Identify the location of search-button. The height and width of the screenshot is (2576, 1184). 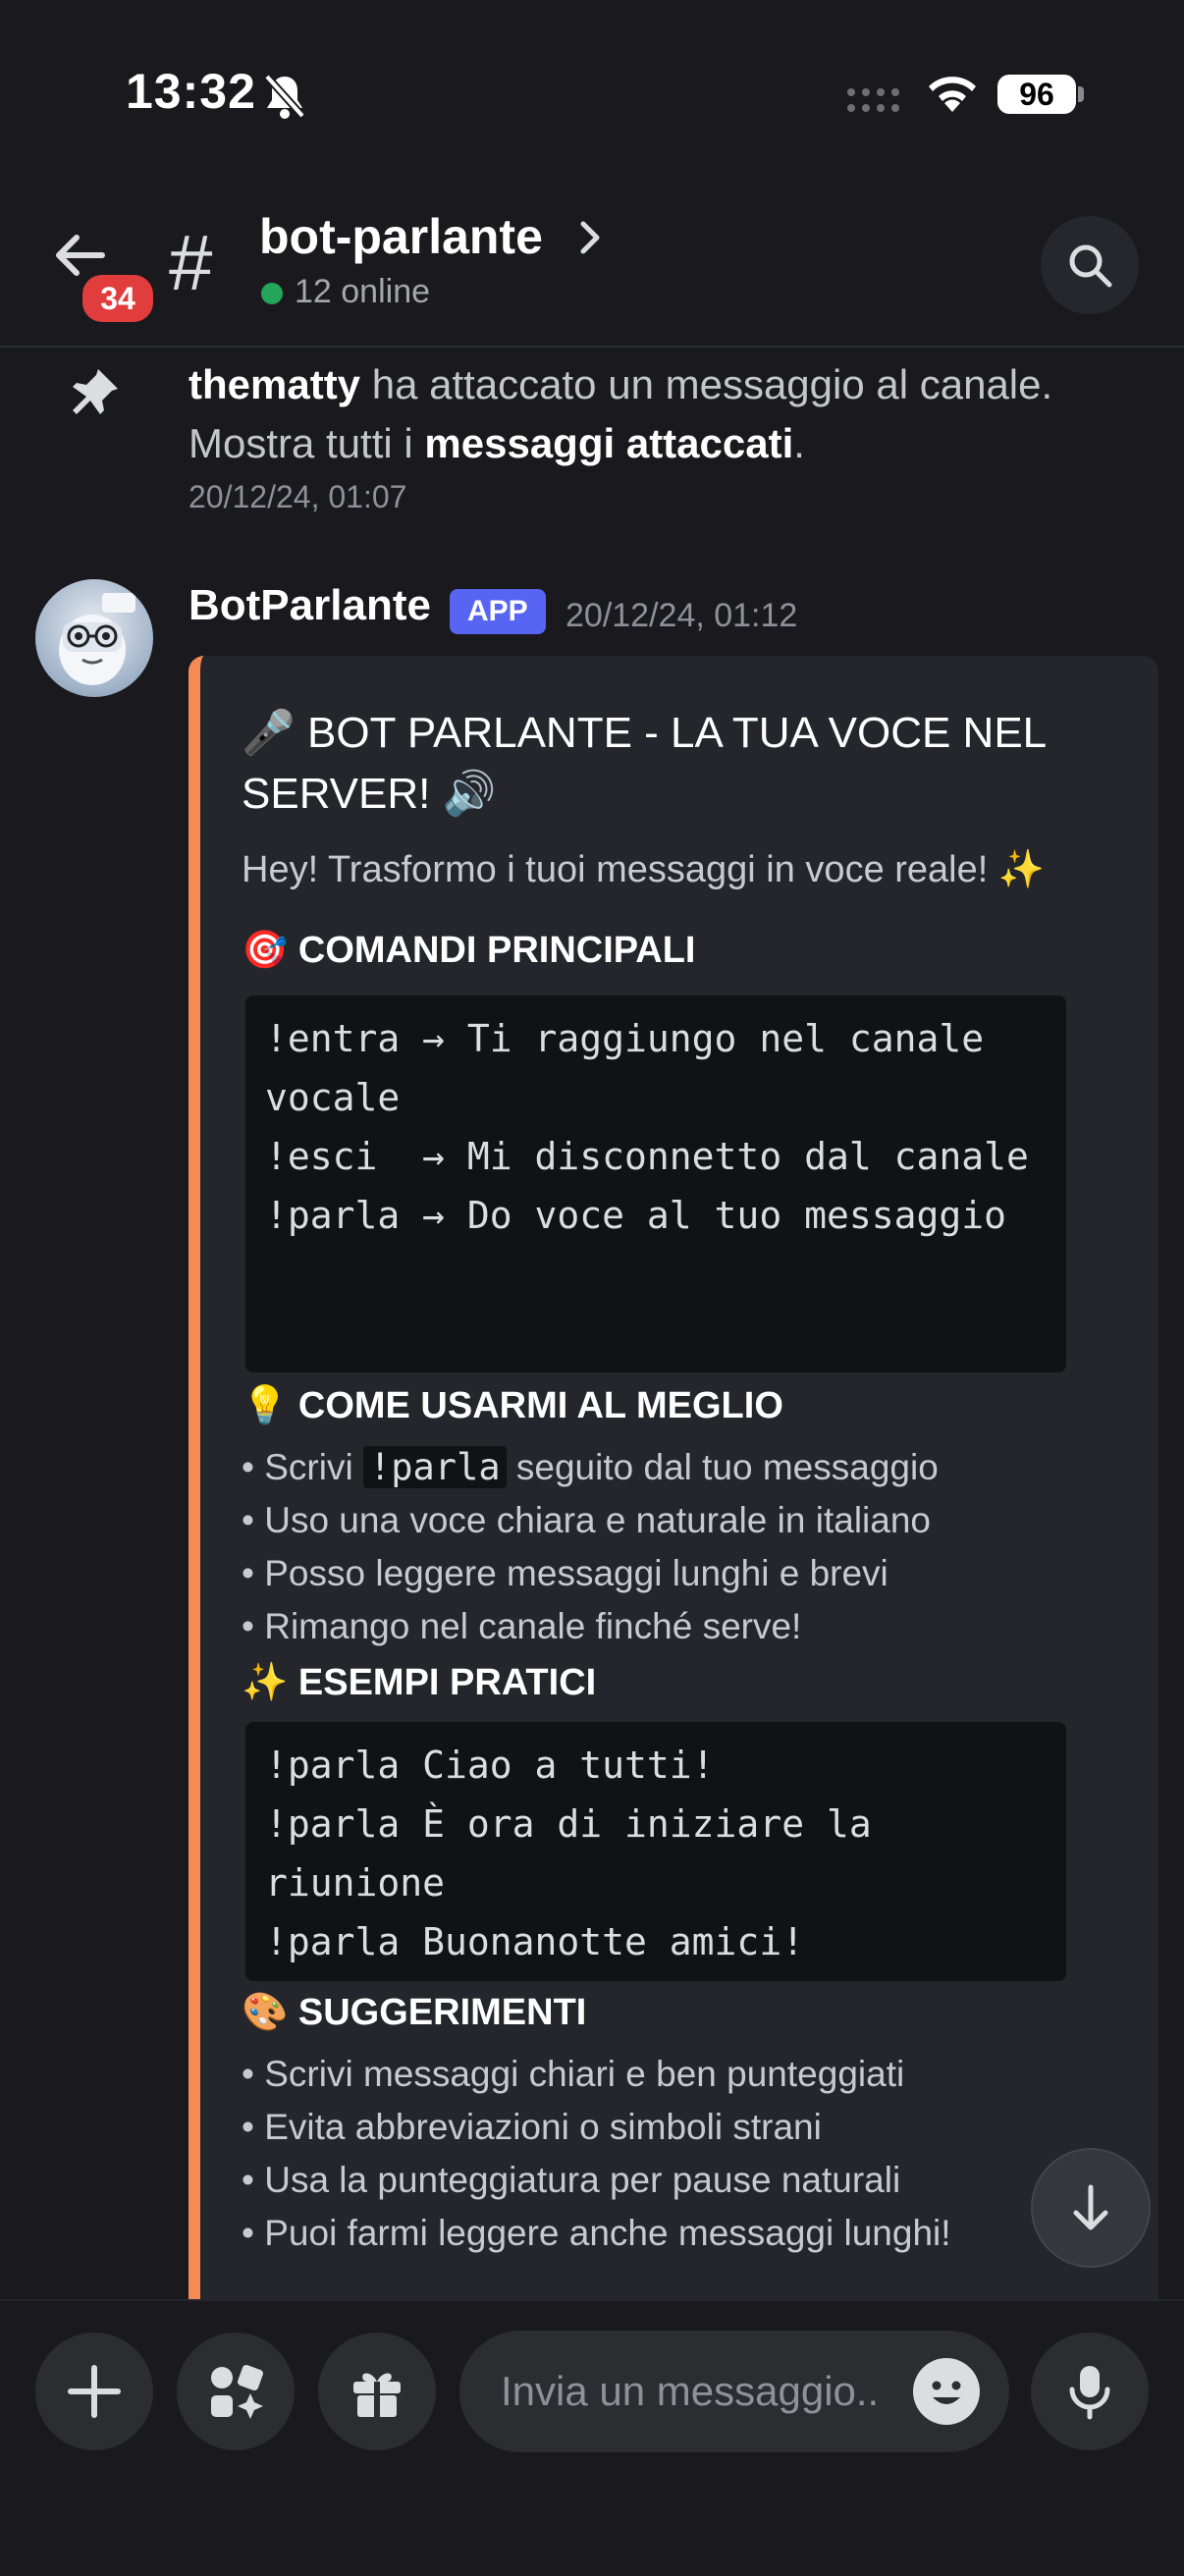
(1090, 265).